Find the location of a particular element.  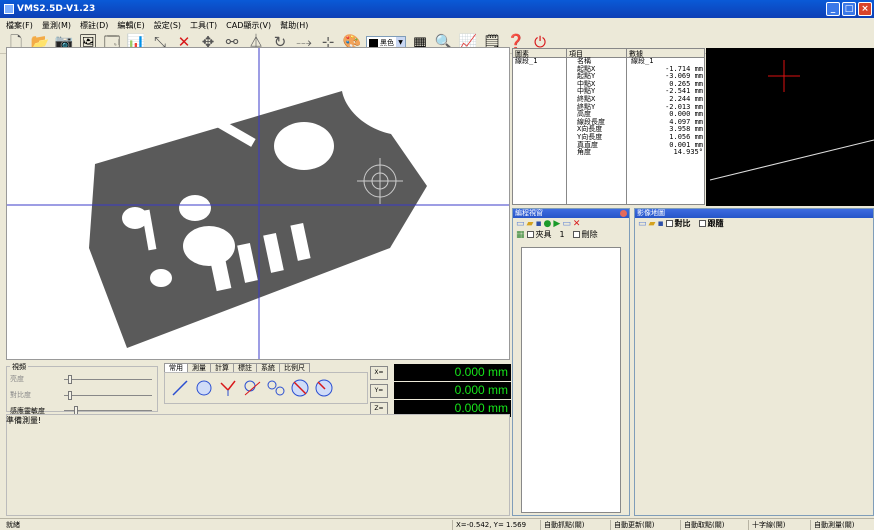

program-panel-title: 編程視窗 is located at coordinates (571, 213).